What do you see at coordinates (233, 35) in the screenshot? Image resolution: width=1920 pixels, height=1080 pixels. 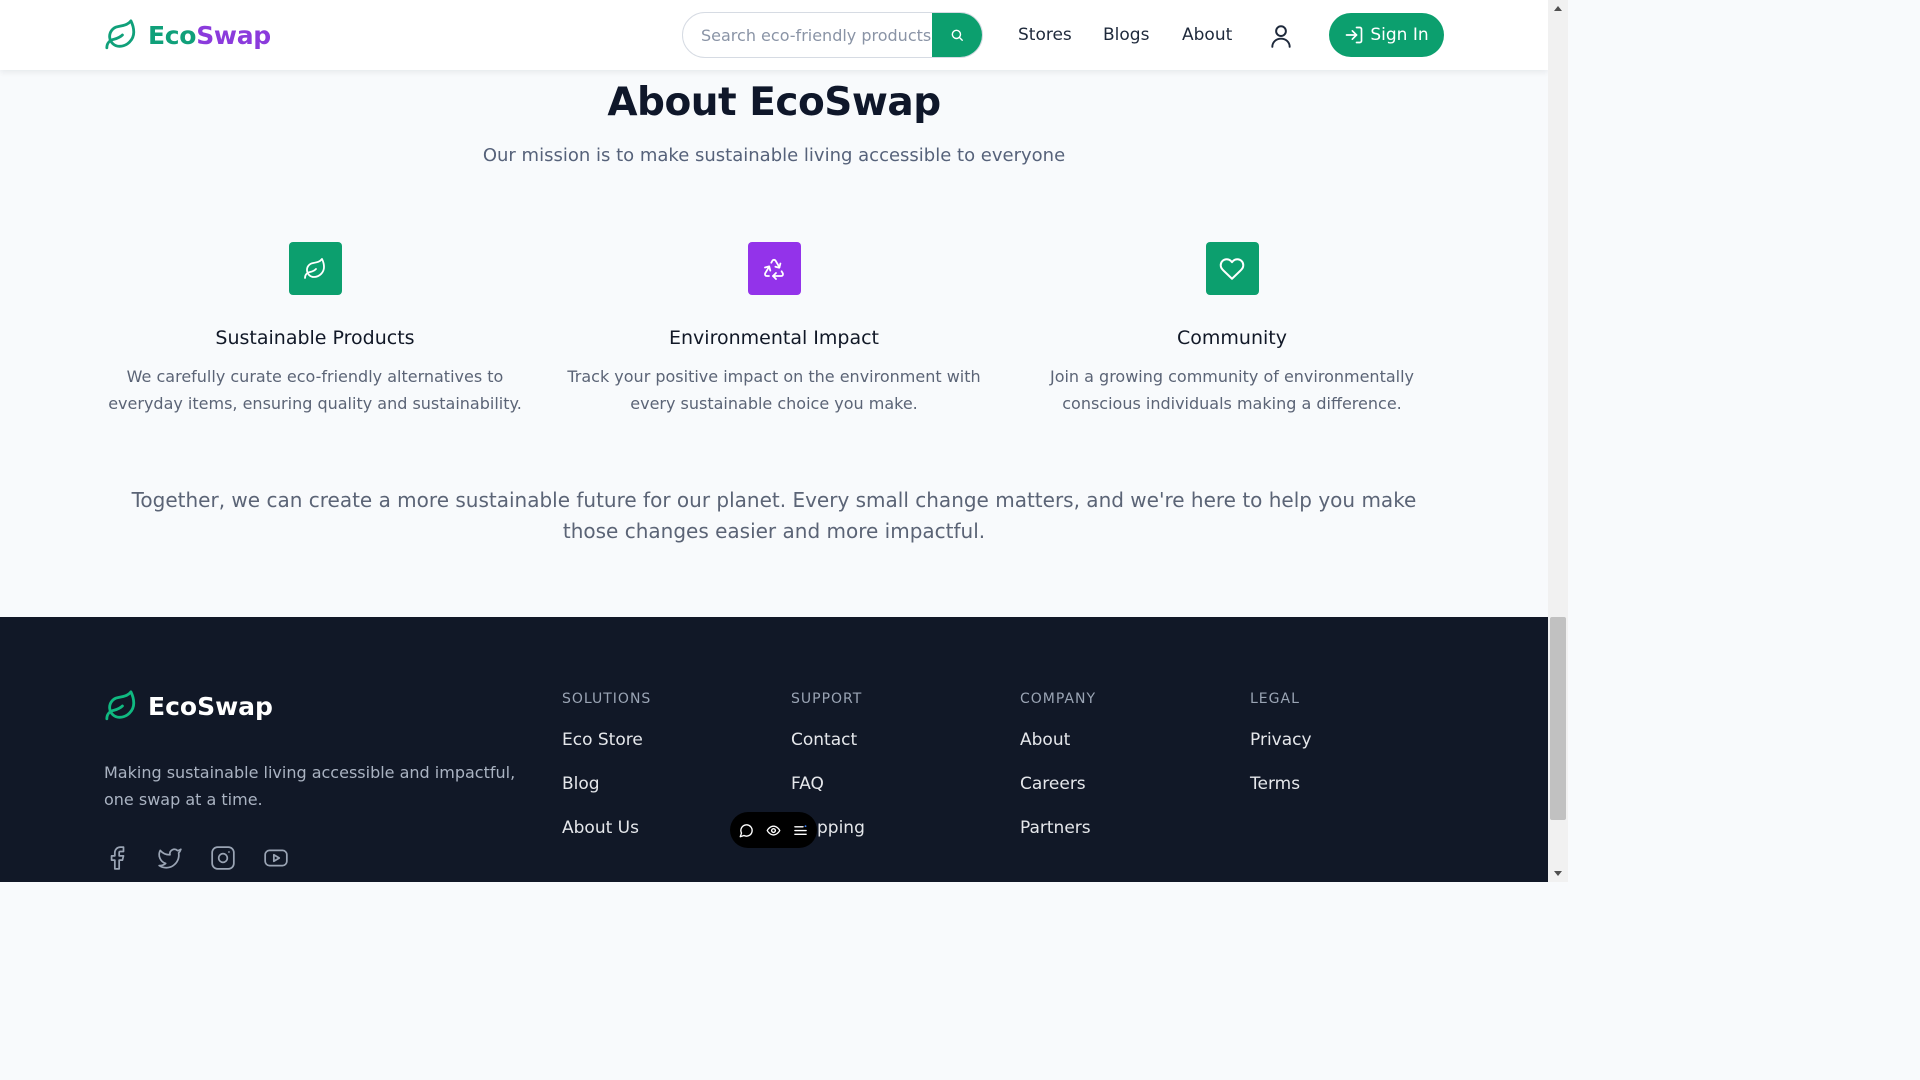 I see `logo-text-swap: Swap` at bounding box center [233, 35].